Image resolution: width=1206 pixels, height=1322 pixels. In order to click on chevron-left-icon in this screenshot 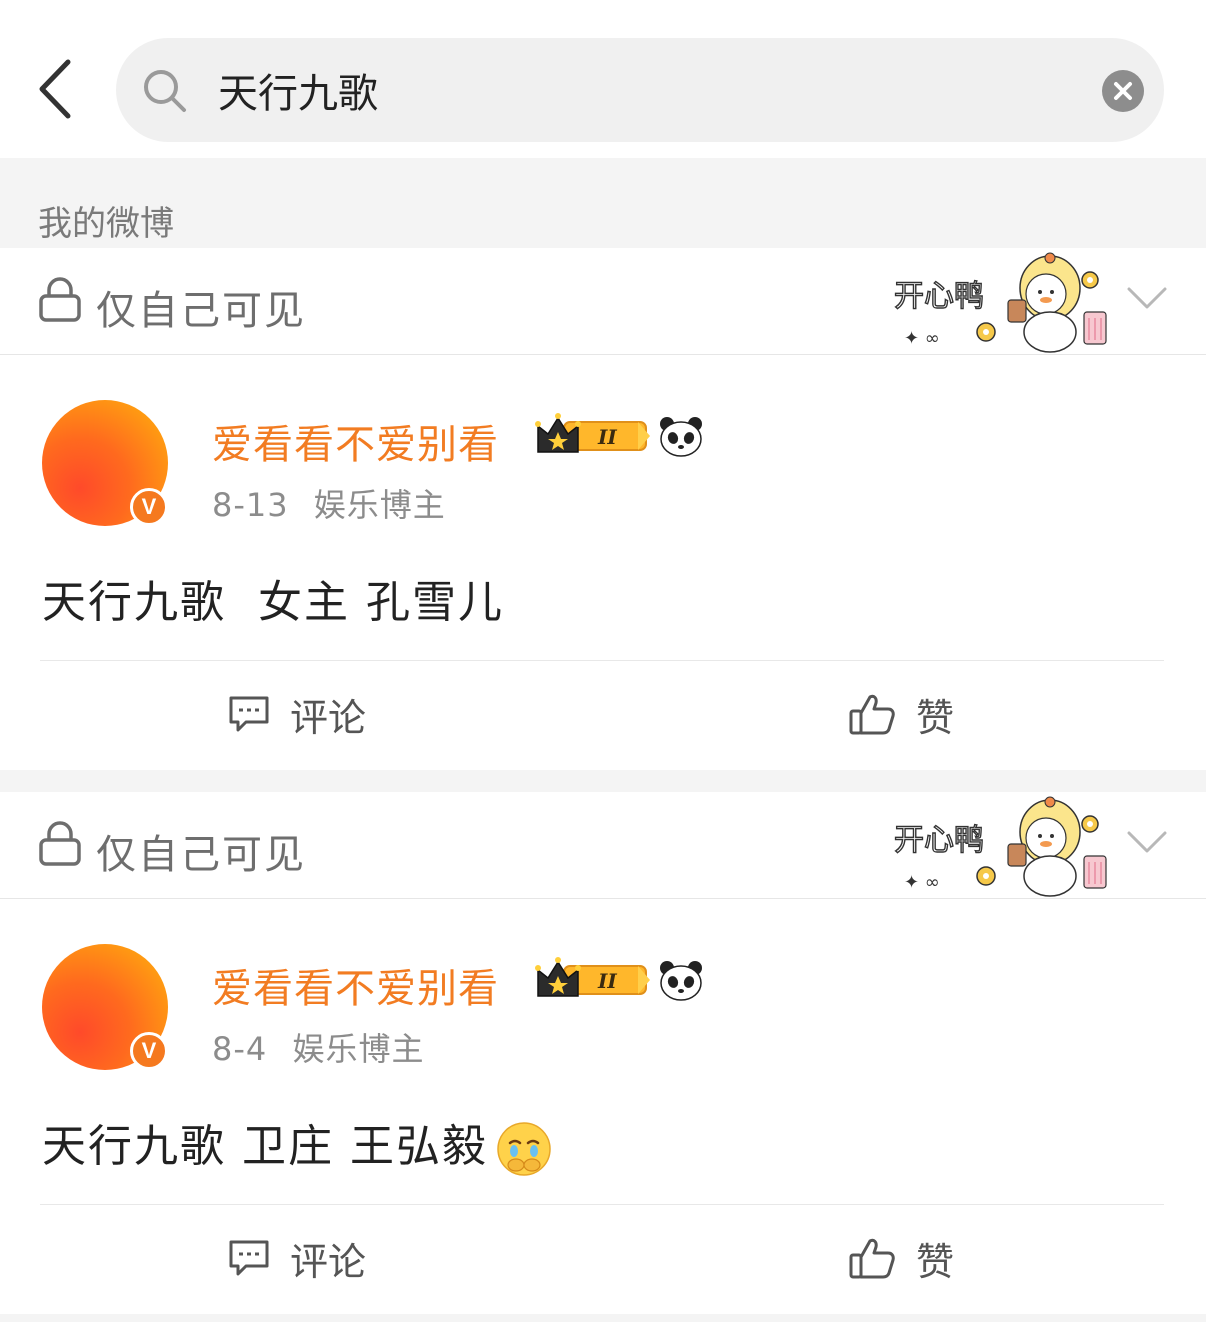, I will do `click(55, 89)`.